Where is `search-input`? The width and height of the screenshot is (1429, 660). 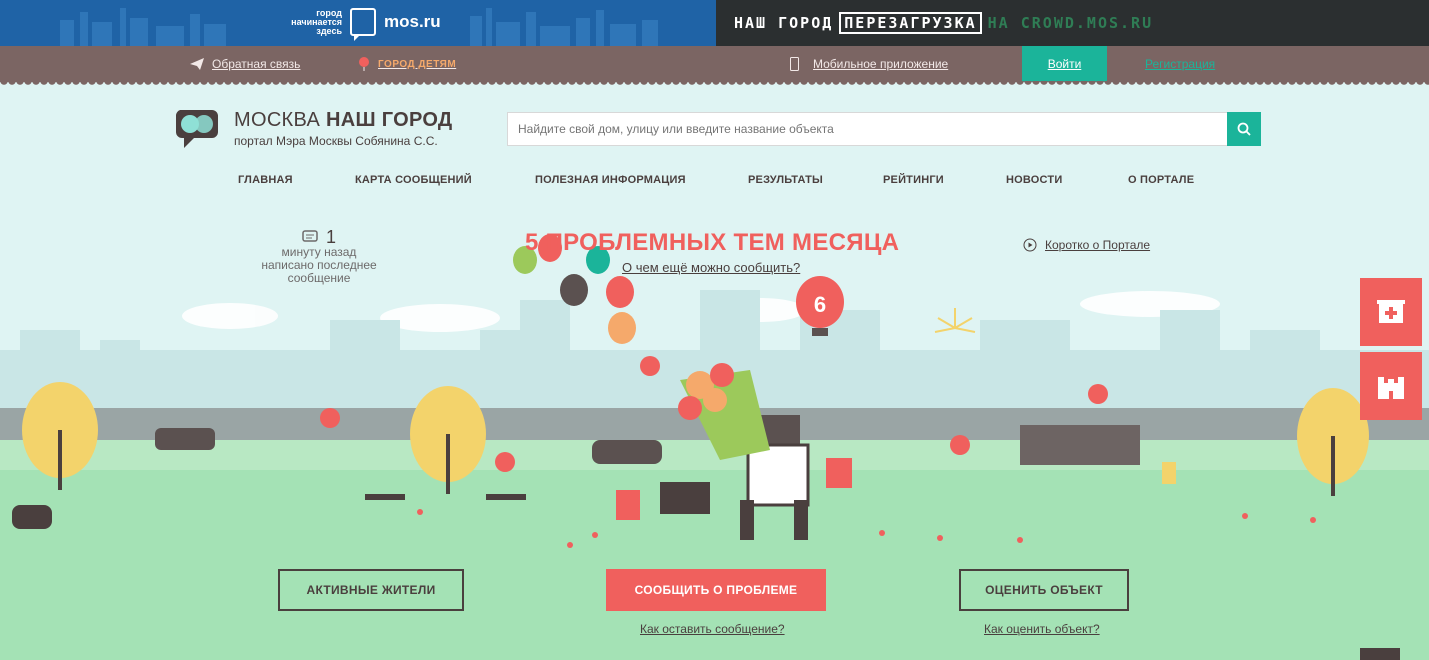 search-input is located at coordinates (867, 129).